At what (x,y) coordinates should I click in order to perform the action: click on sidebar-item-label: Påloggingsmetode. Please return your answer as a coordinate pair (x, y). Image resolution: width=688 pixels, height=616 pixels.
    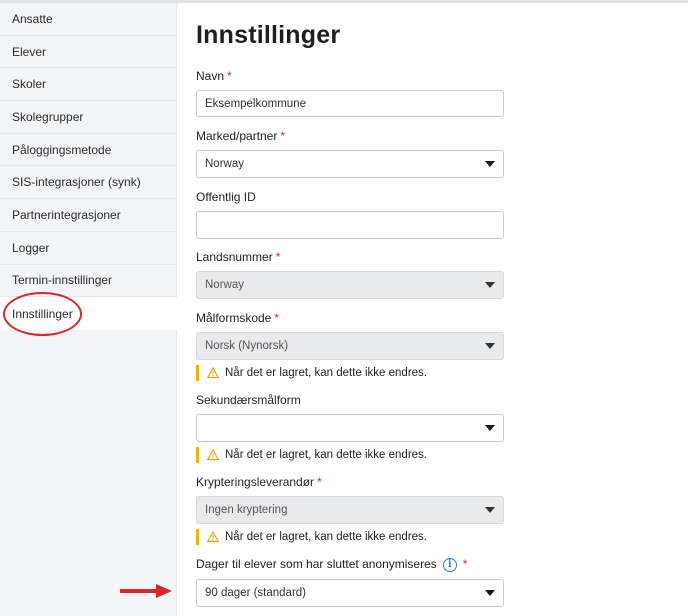
    Looking at the image, I should click on (62, 149).